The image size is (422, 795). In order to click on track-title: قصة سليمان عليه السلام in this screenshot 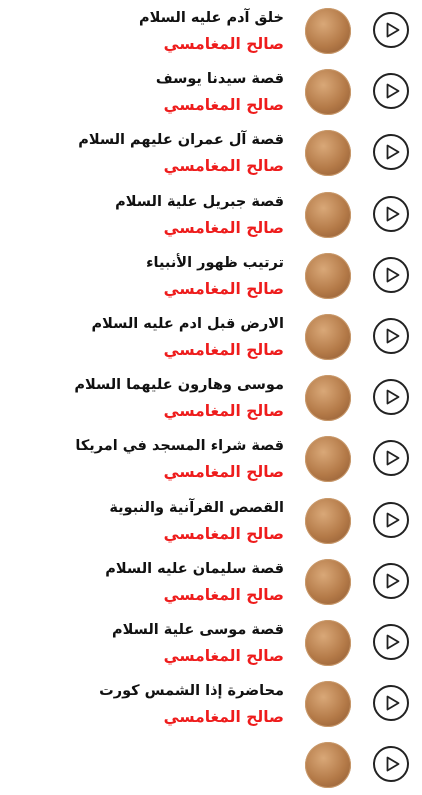, I will do `click(194, 568)`.